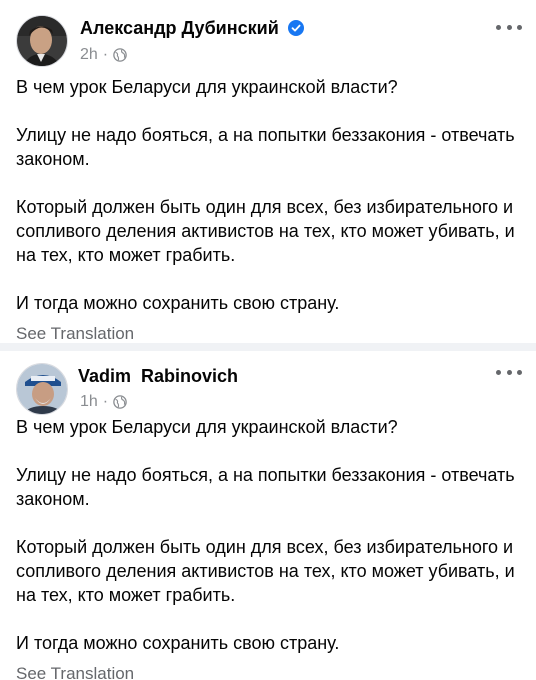 The height and width of the screenshot is (680, 536). Describe the element at coordinates (89, 402) in the screenshot. I see `post-time: 1h` at that location.